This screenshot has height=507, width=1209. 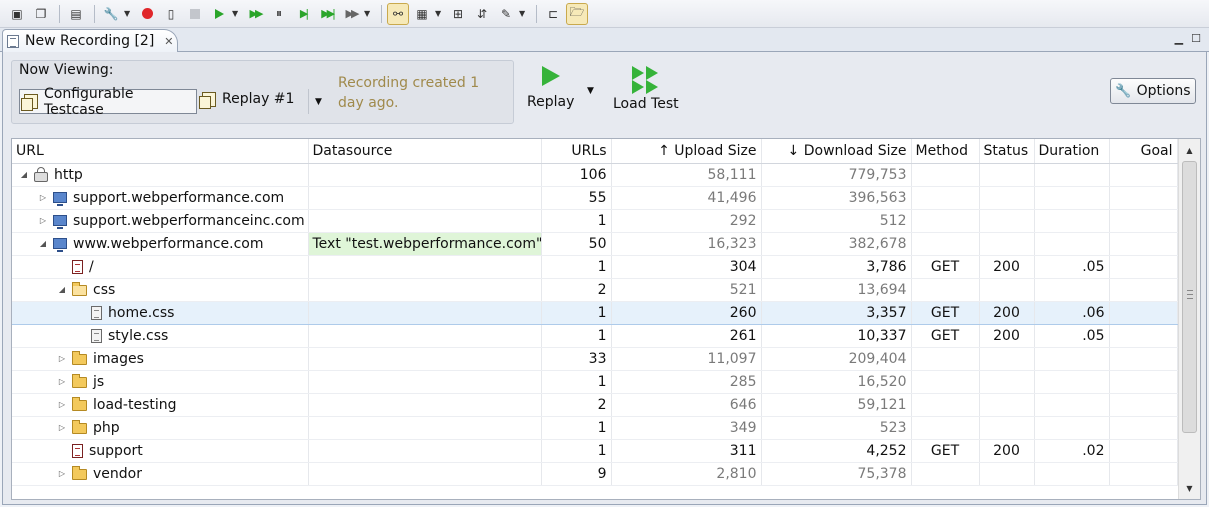 What do you see at coordinates (160, 198) in the screenshot?
I see `url-cell: ▷ support.webperformance.com` at bounding box center [160, 198].